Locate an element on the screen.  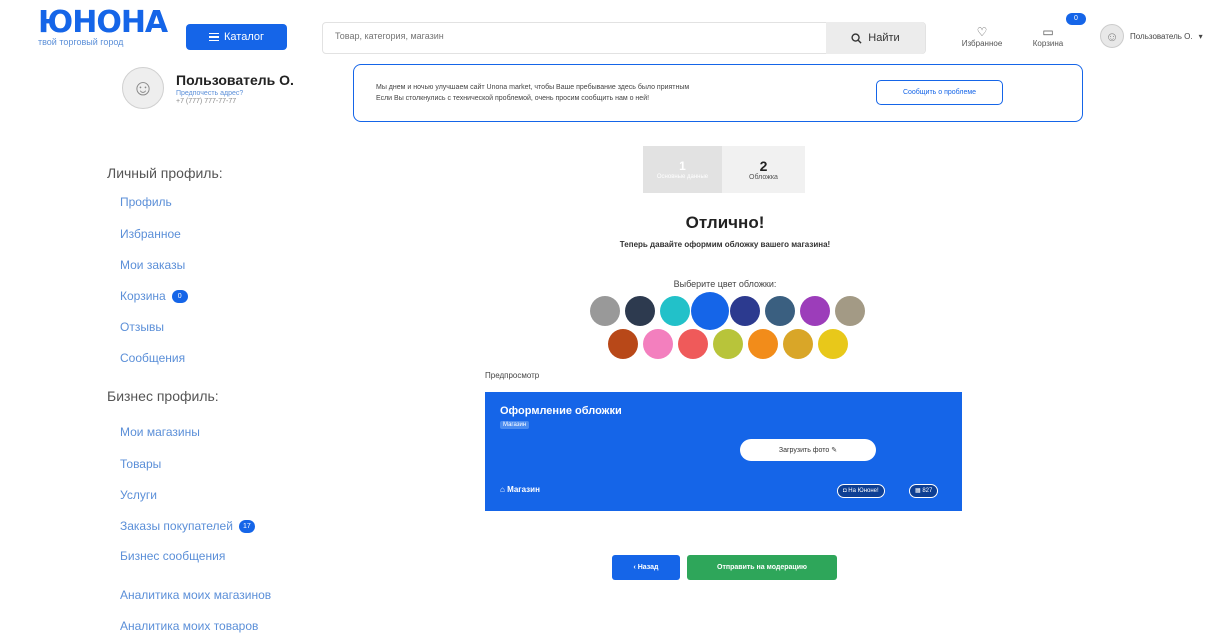
send-to-moderation-button: Отправить на модерацию is located at coordinates (762, 567).